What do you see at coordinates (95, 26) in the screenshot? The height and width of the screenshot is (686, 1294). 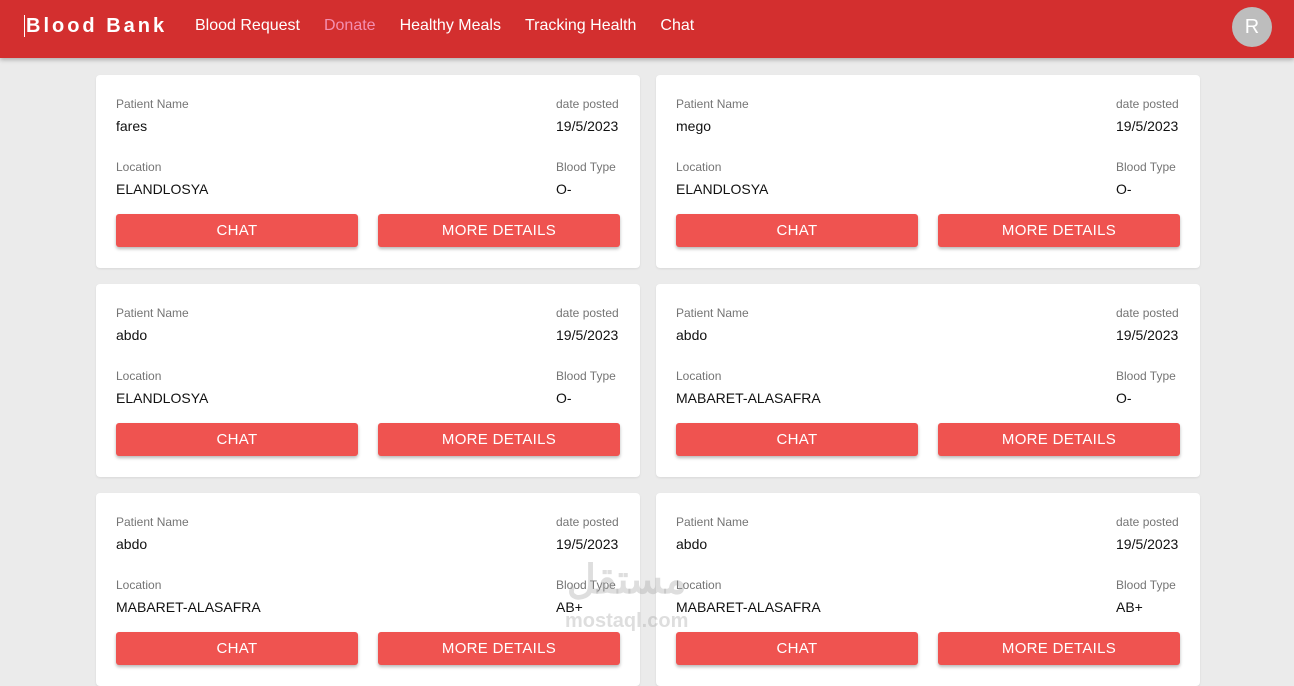 I see `brand-logo: Blood Bank` at bounding box center [95, 26].